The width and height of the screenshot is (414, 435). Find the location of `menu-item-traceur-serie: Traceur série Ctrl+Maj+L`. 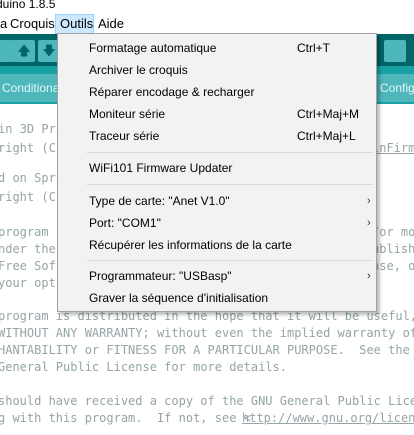

menu-item-traceur-serie: Traceur série Ctrl+Maj+L is located at coordinates (217, 136).